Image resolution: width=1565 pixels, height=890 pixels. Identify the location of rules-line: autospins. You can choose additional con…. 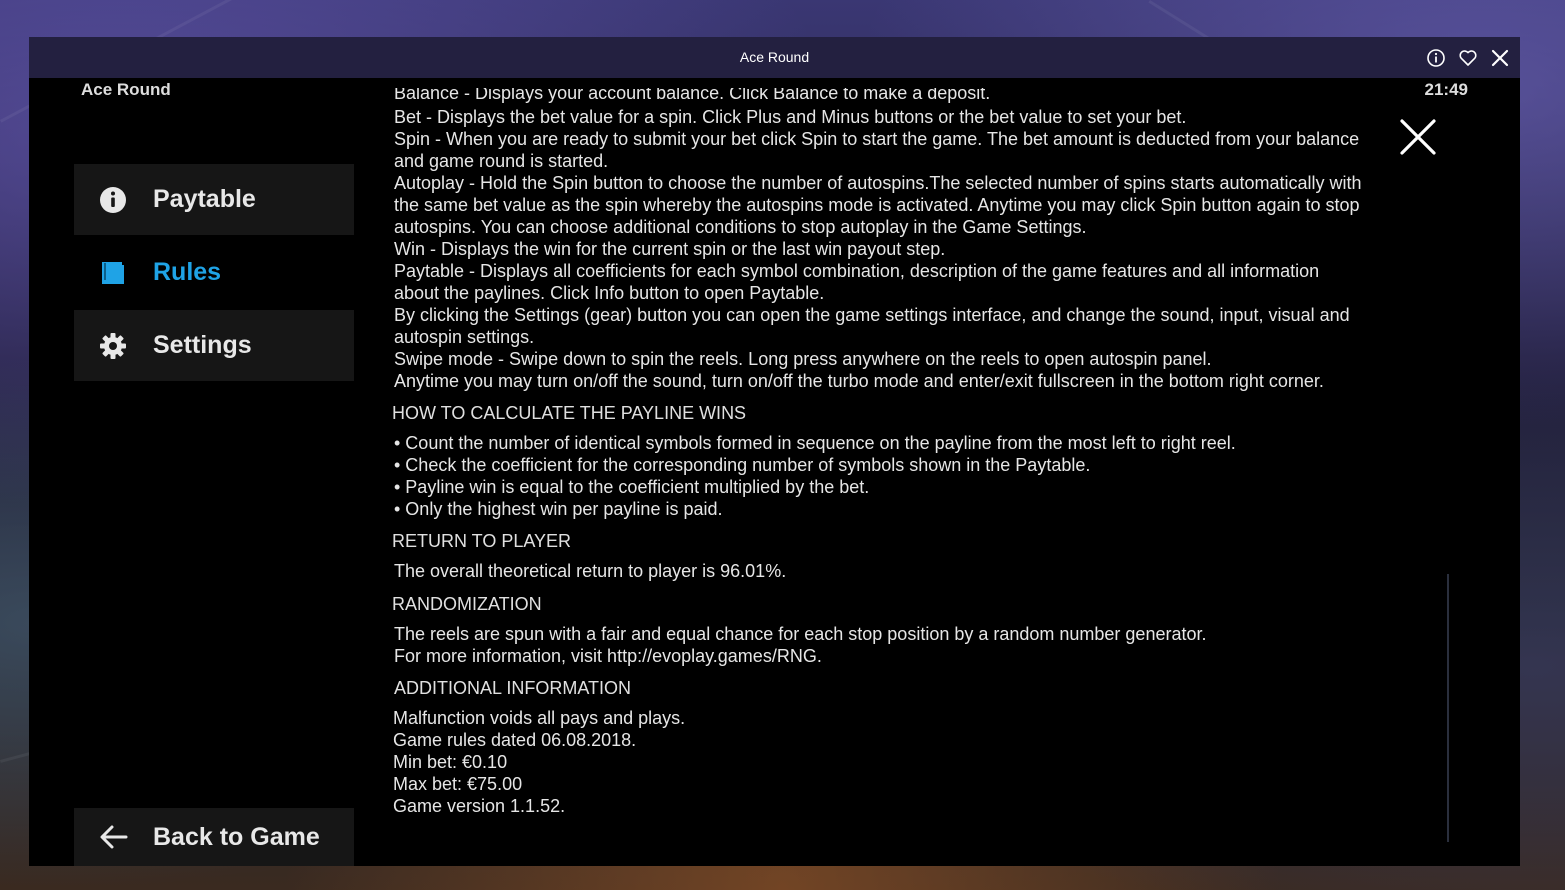
(740, 227).